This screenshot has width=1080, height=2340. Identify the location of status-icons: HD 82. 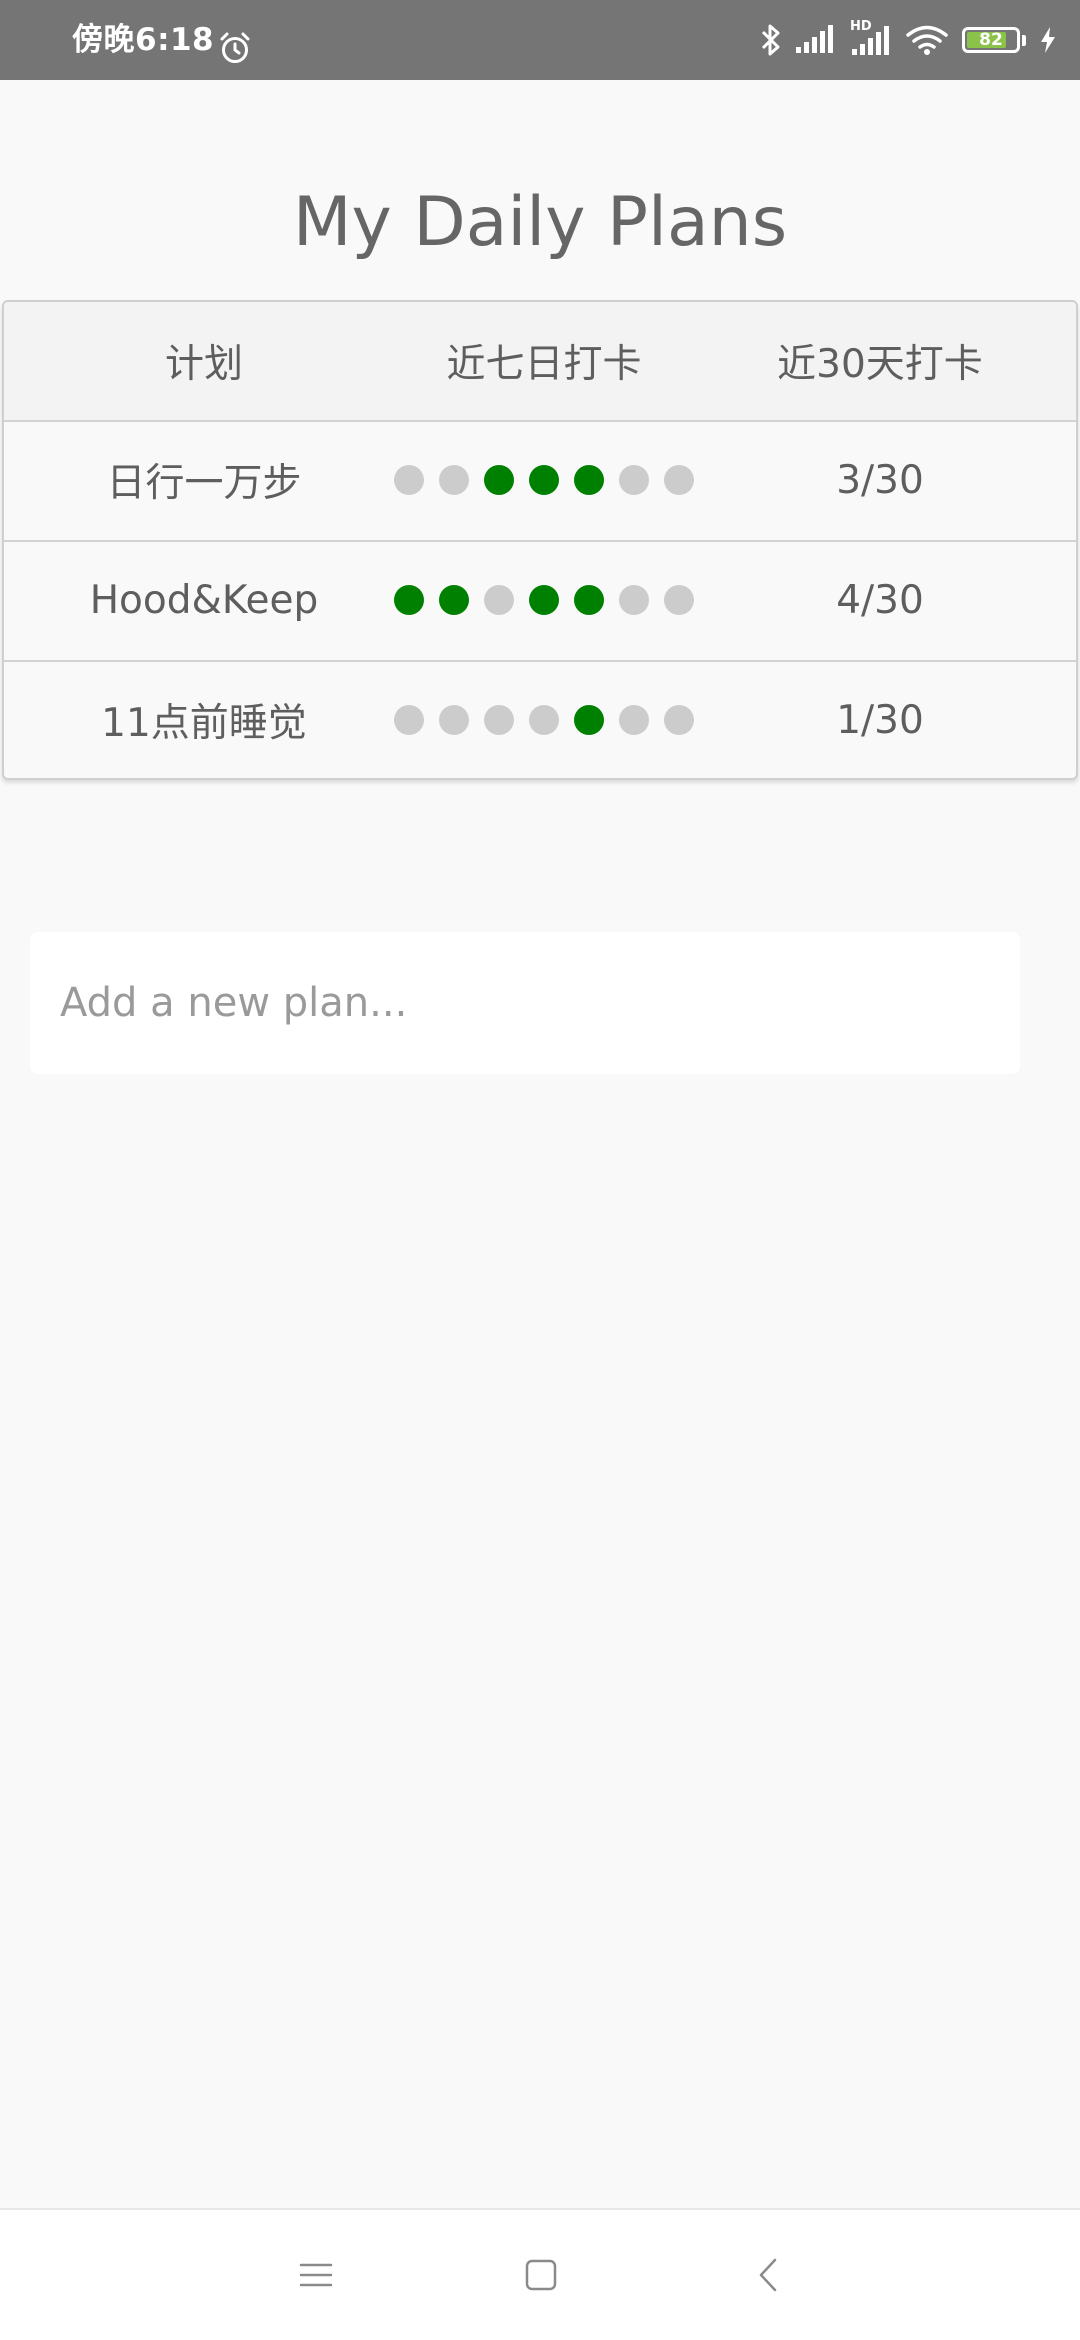
(908, 40).